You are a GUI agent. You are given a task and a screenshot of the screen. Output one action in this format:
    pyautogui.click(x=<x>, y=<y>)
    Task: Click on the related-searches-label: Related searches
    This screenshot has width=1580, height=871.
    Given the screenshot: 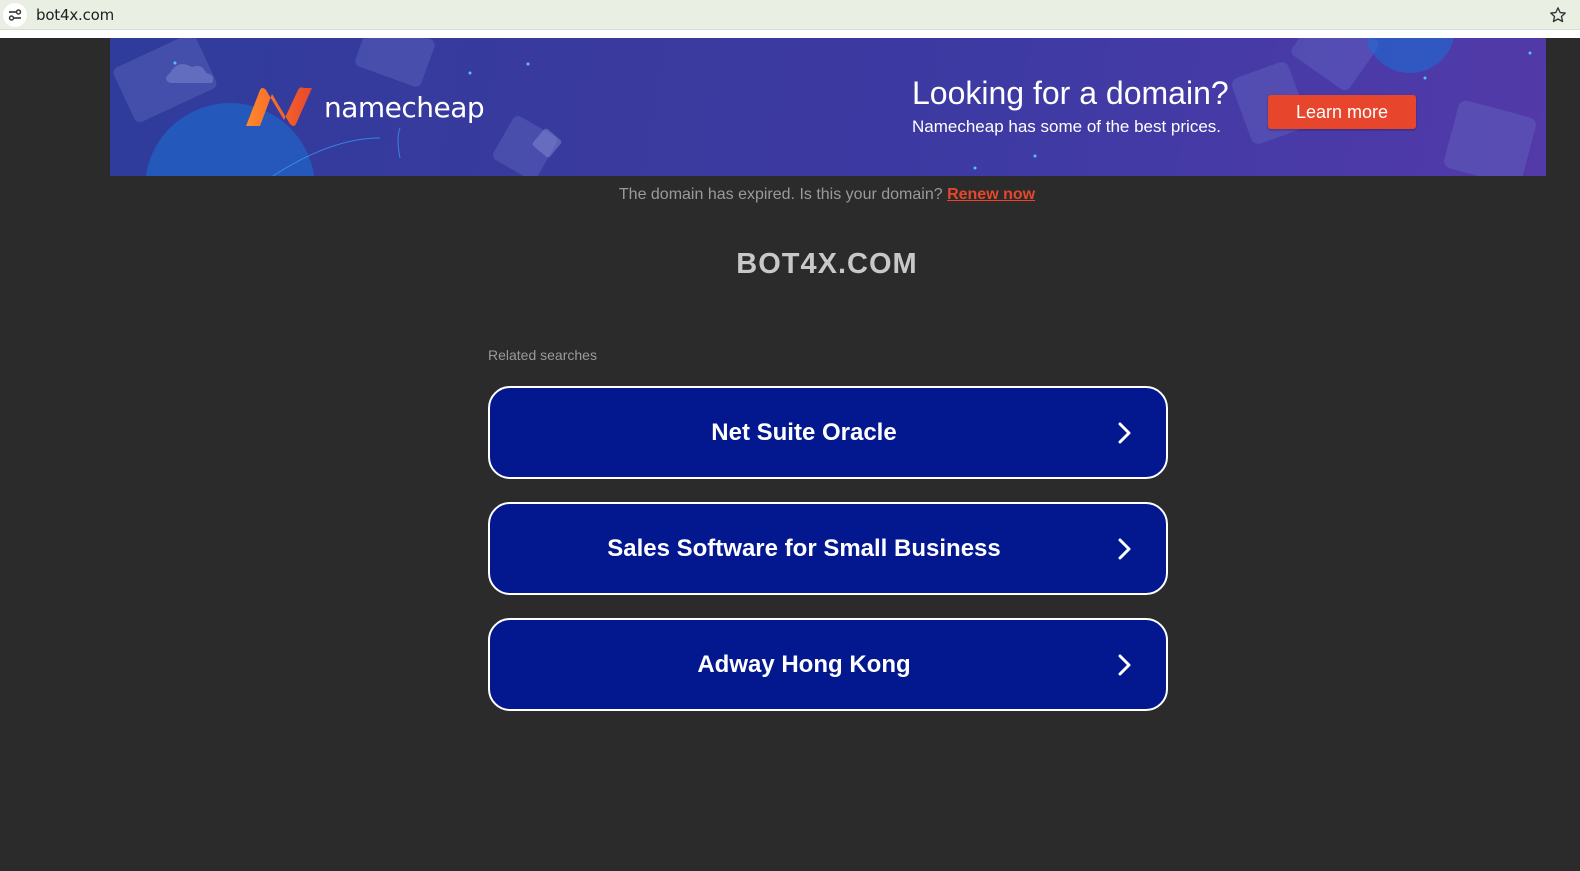 What is the action you would take?
    pyautogui.click(x=542, y=355)
    